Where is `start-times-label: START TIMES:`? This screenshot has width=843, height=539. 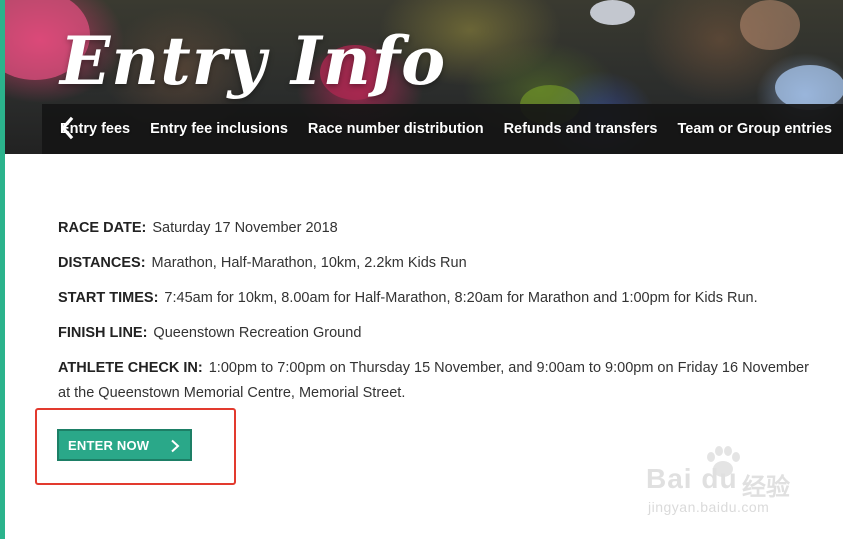
start-times-label: START TIMES: is located at coordinates (108, 298).